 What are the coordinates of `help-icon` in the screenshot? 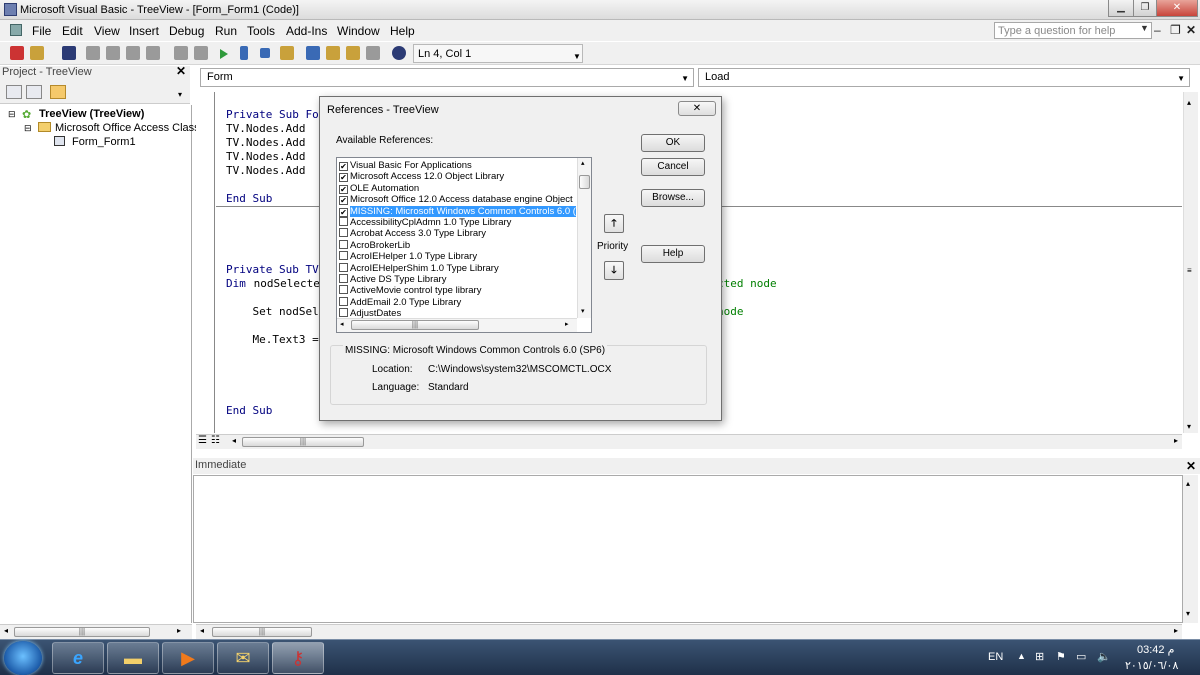 It's located at (399, 53).